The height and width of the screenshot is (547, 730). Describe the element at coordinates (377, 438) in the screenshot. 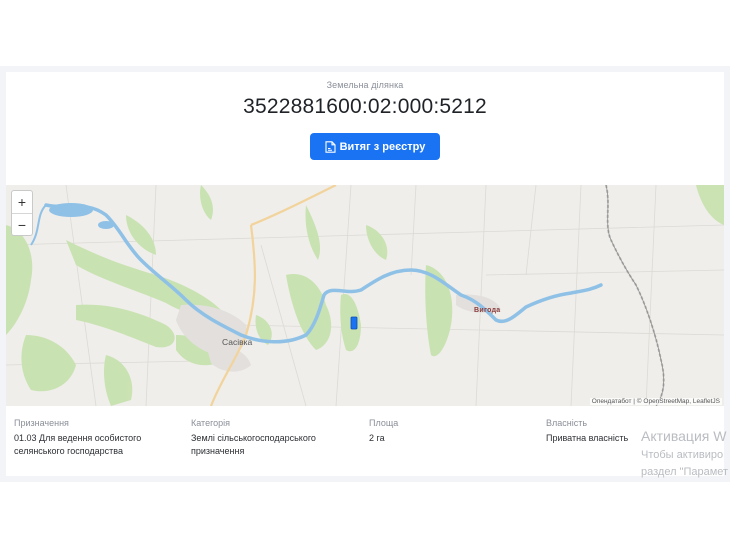

I see `detail-value: 2 га` at that location.